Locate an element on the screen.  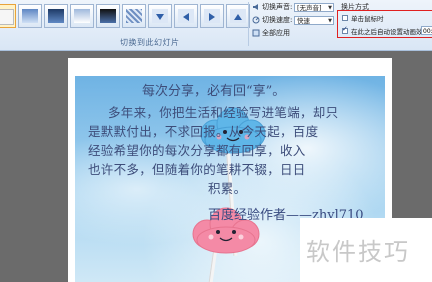
sound-row: 切换声音: [无声音] ▼ is located at coordinates (293, 8).